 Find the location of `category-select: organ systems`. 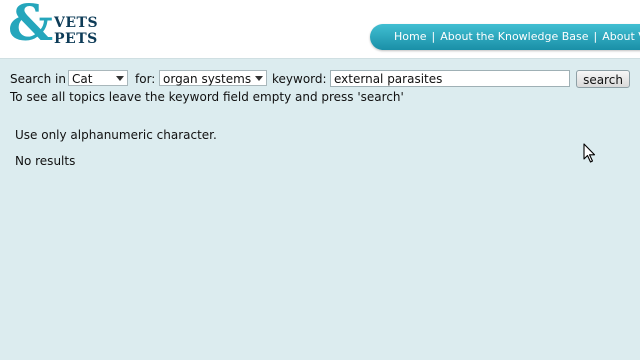

category-select: organ systems is located at coordinates (213, 78).